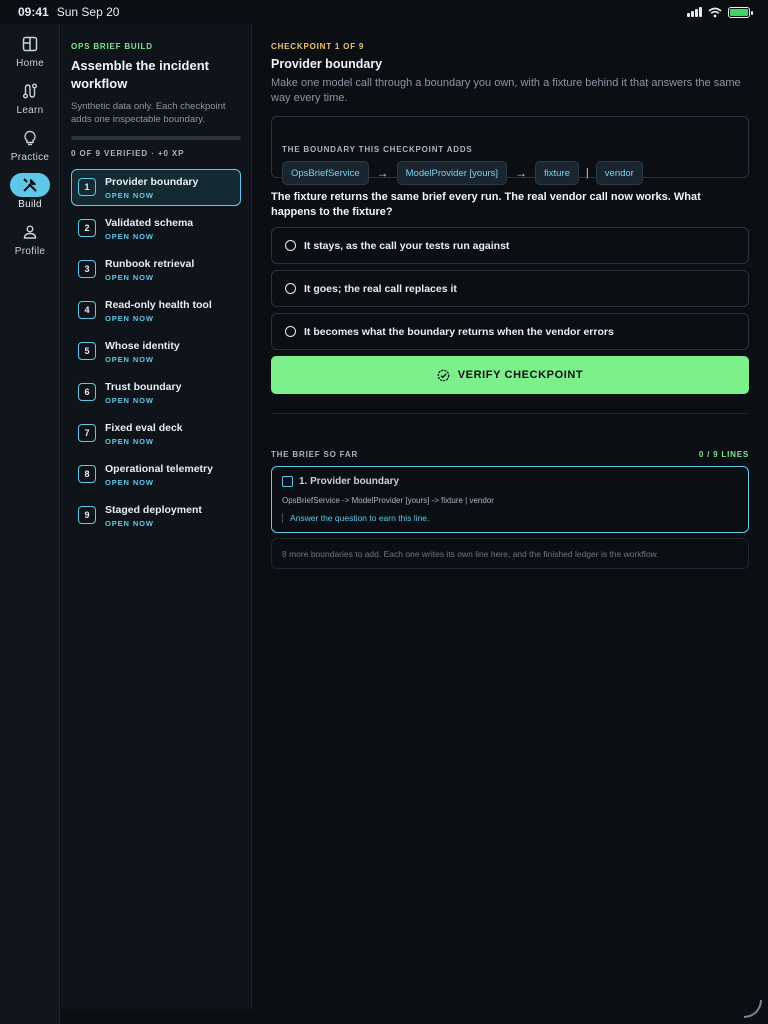  I want to click on rail-item-build: Build, so click(30, 196).